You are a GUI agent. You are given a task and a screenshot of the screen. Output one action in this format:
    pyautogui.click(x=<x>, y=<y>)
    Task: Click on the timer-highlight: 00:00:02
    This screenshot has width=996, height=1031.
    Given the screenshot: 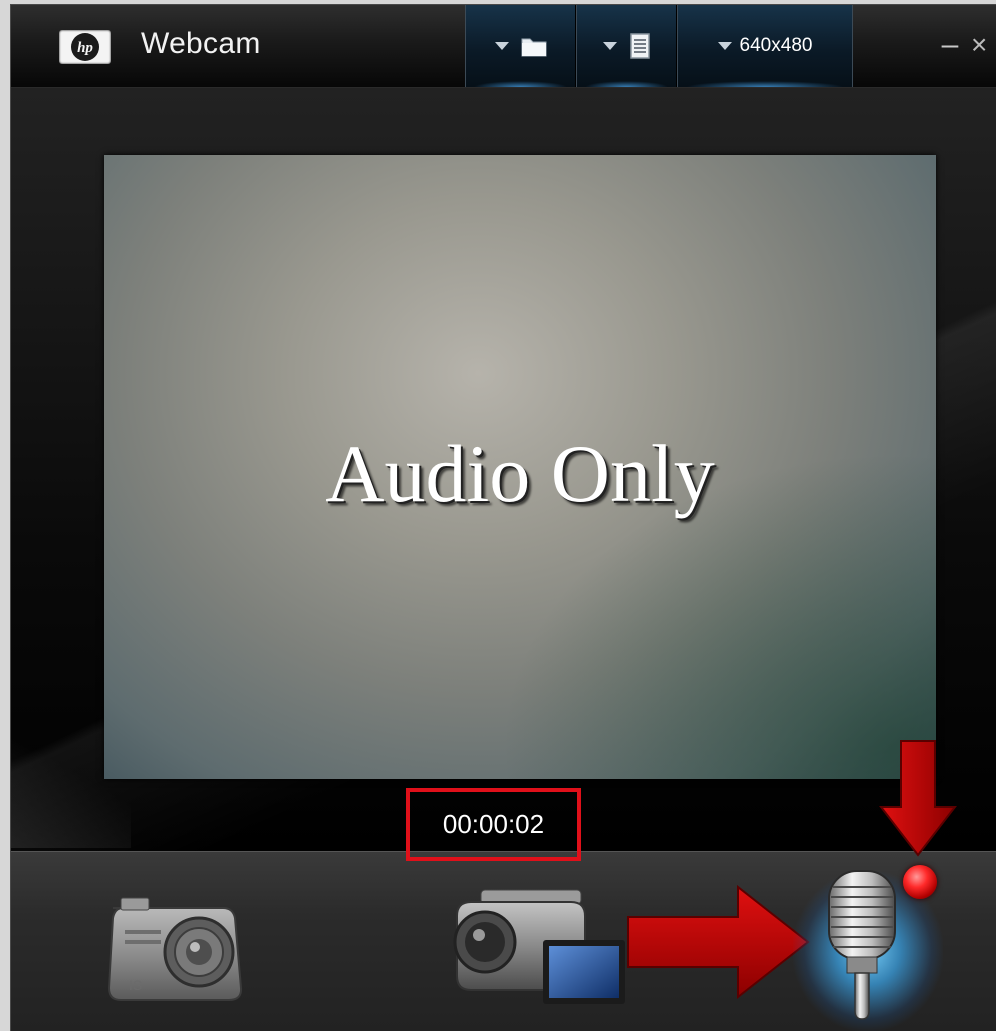 What is the action you would take?
    pyautogui.click(x=493, y=824)
    